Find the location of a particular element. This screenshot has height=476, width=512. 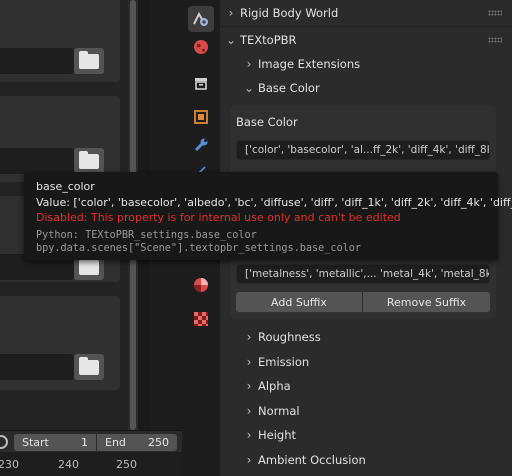

material-icon is located at coordinates (201, 285).